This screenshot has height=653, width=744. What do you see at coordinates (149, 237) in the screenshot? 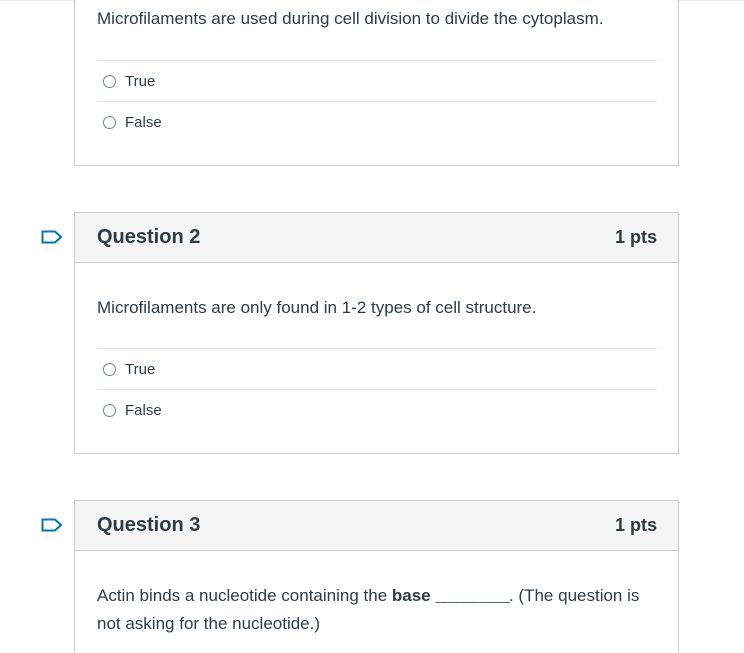
I see `question-title: Question 2` at bounding box center [149, 237].